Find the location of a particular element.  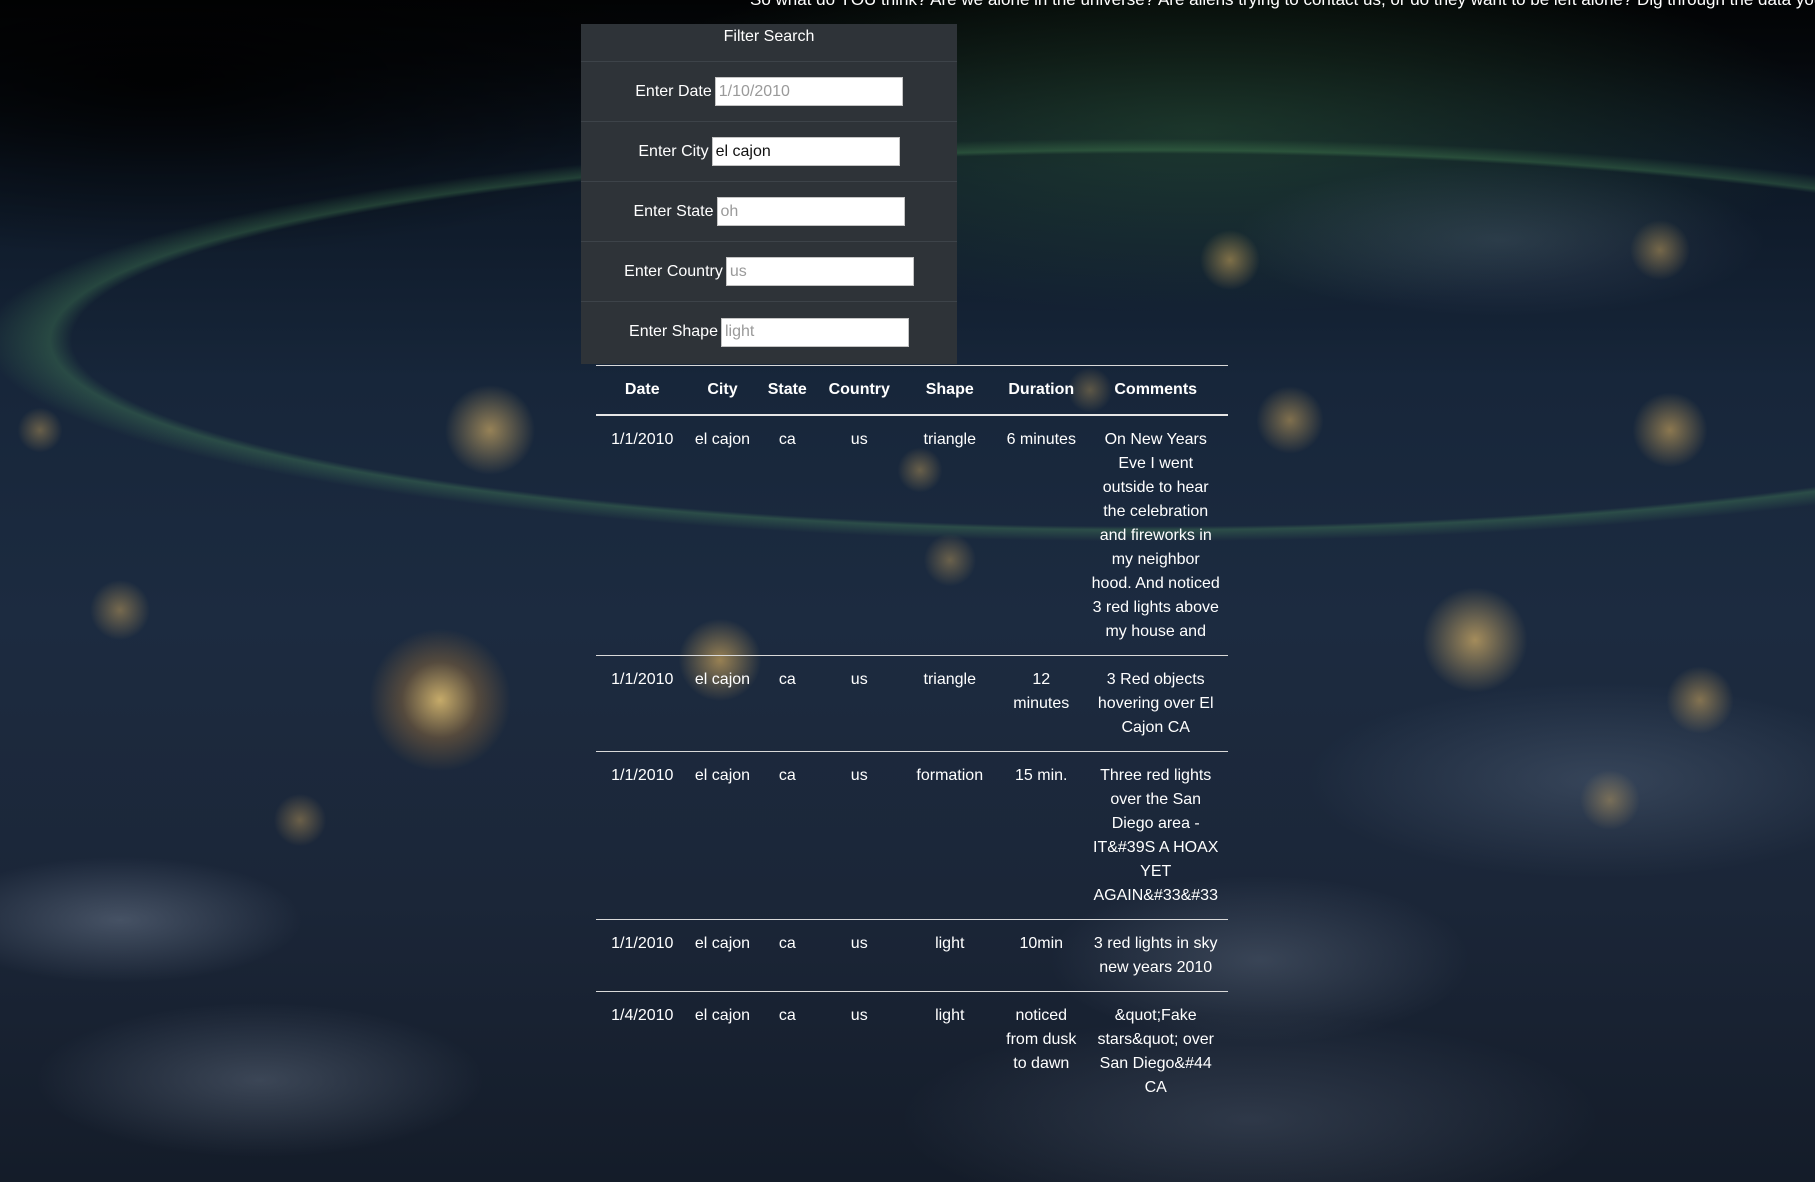

filter-title: Filter Search is located at coordinates (769, 43).